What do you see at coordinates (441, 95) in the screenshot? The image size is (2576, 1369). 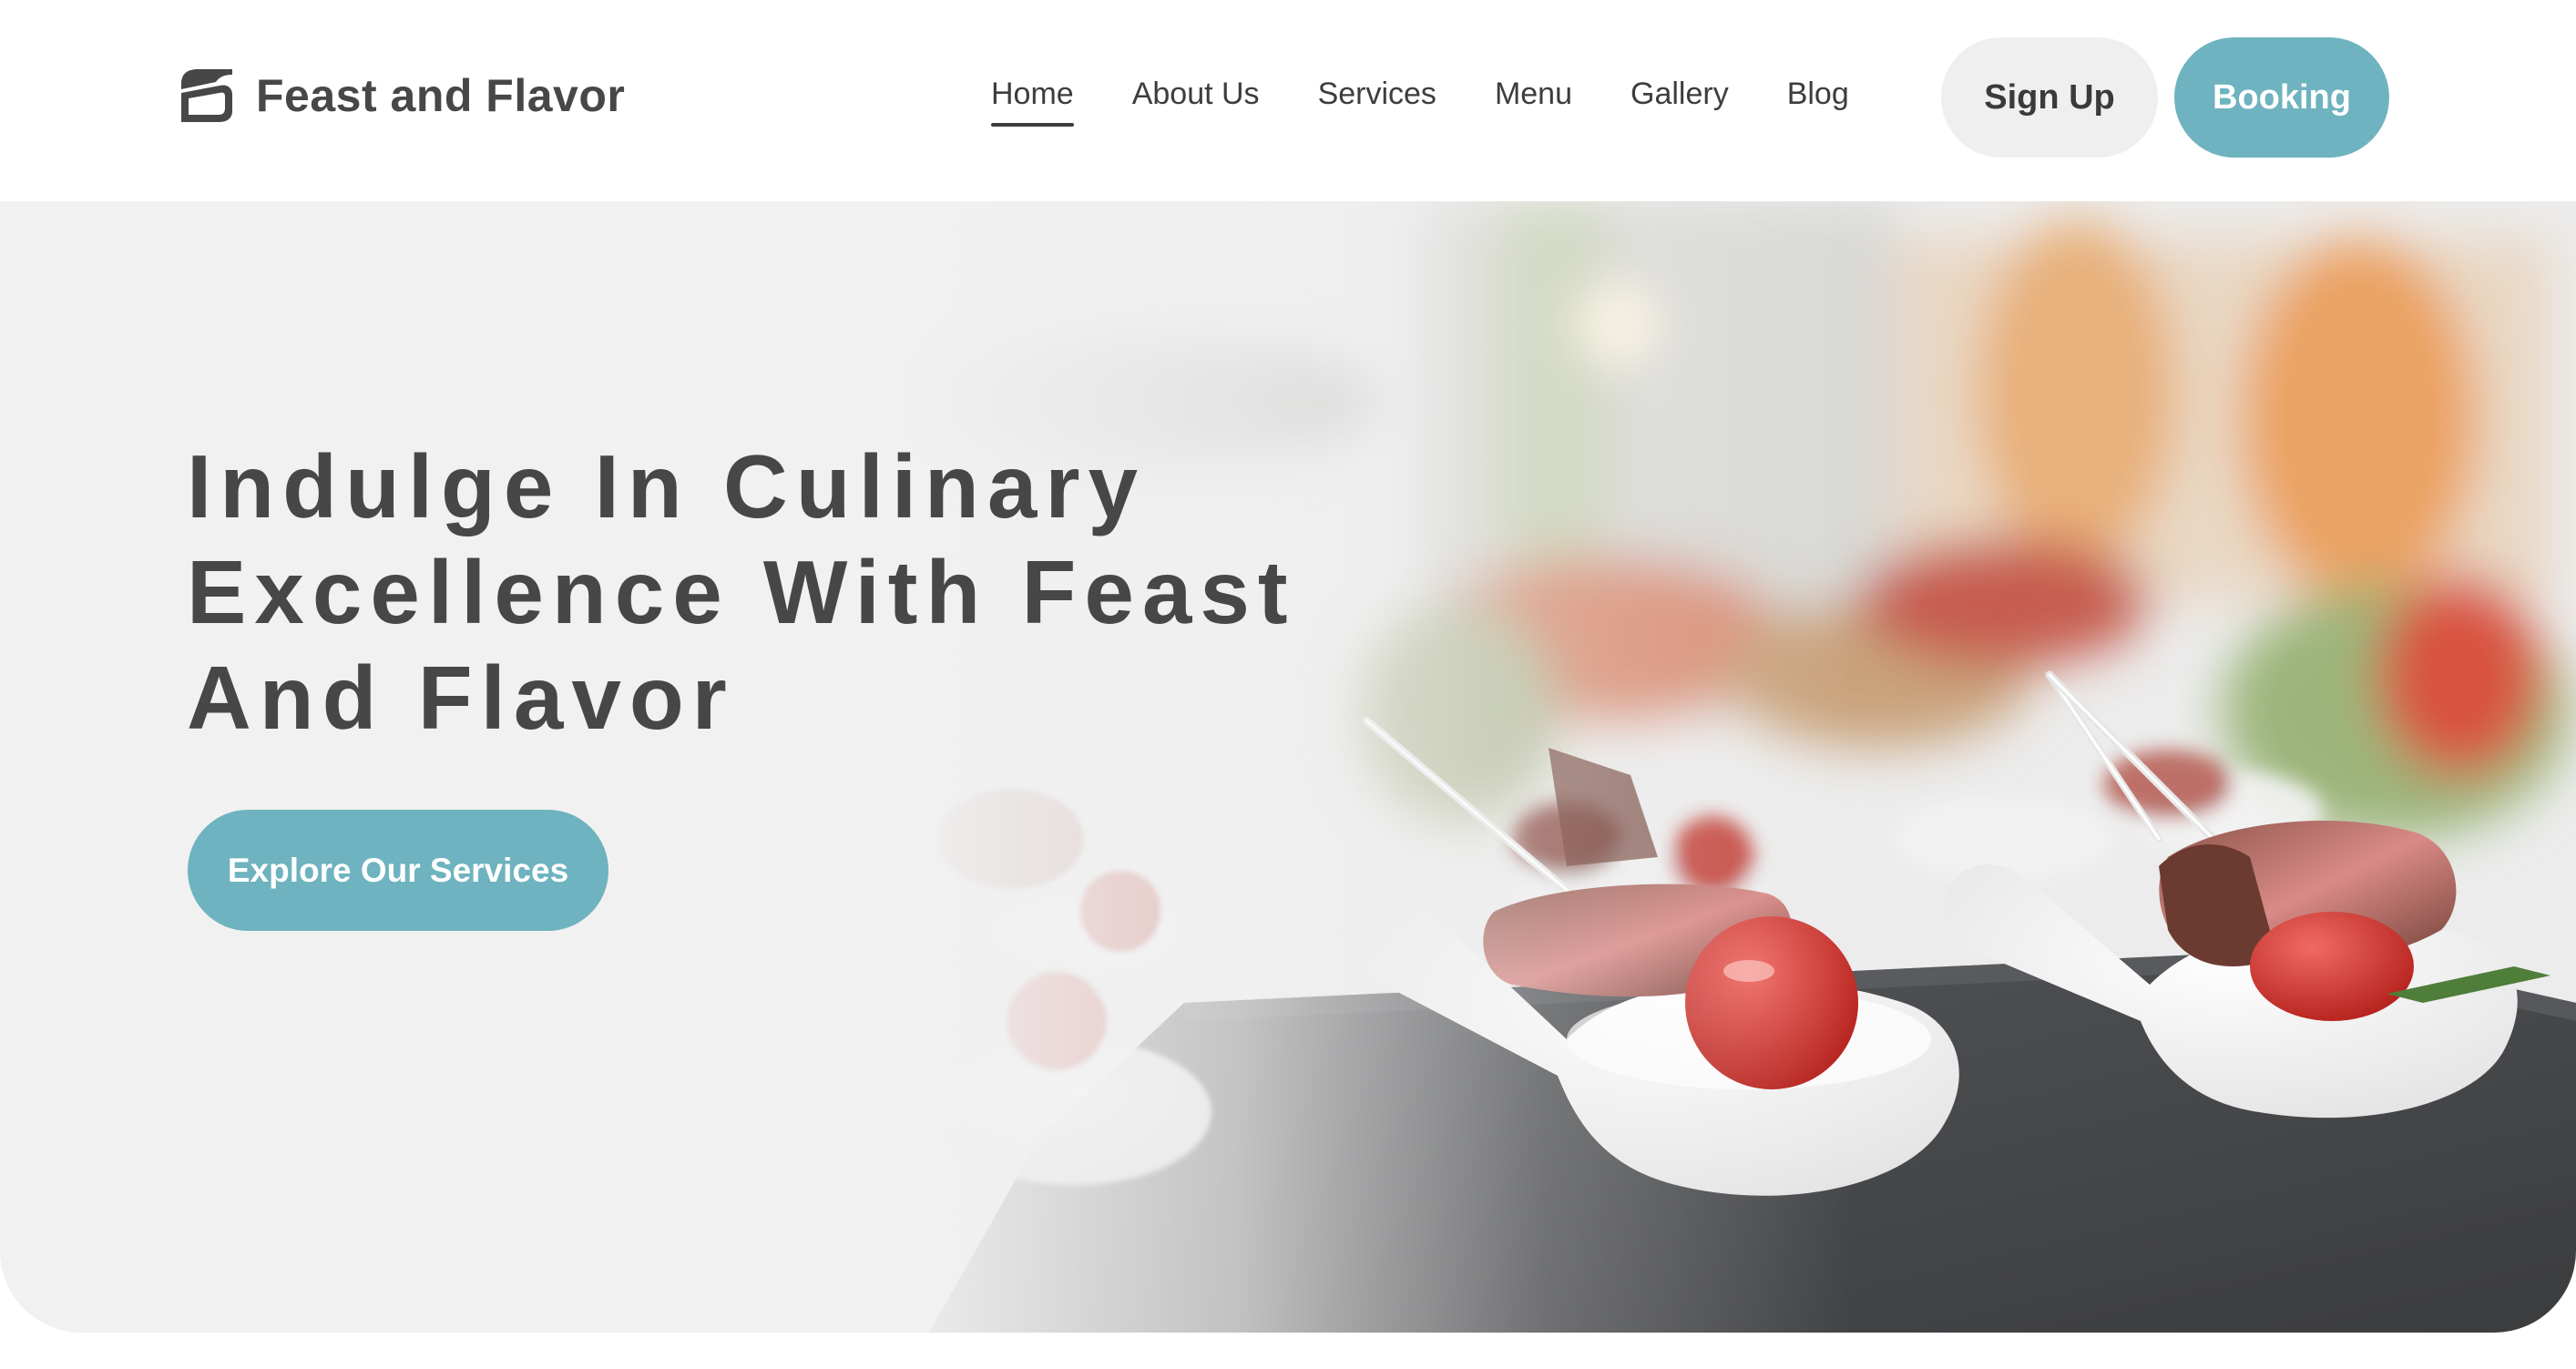 I see `brand-name: Feast and Flavor` at bounding box center [441, 95].